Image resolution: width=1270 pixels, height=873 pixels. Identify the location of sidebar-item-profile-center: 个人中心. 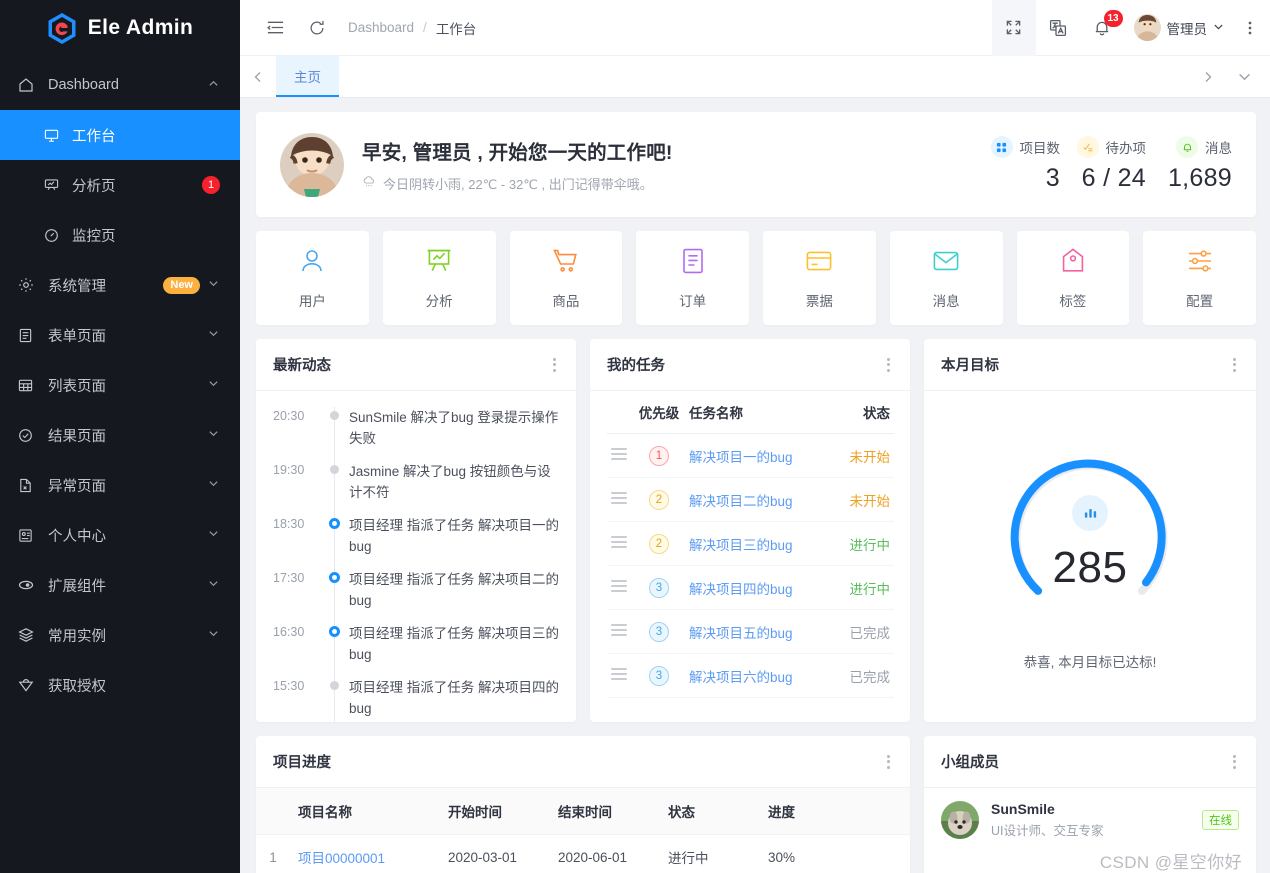
(120, 535).